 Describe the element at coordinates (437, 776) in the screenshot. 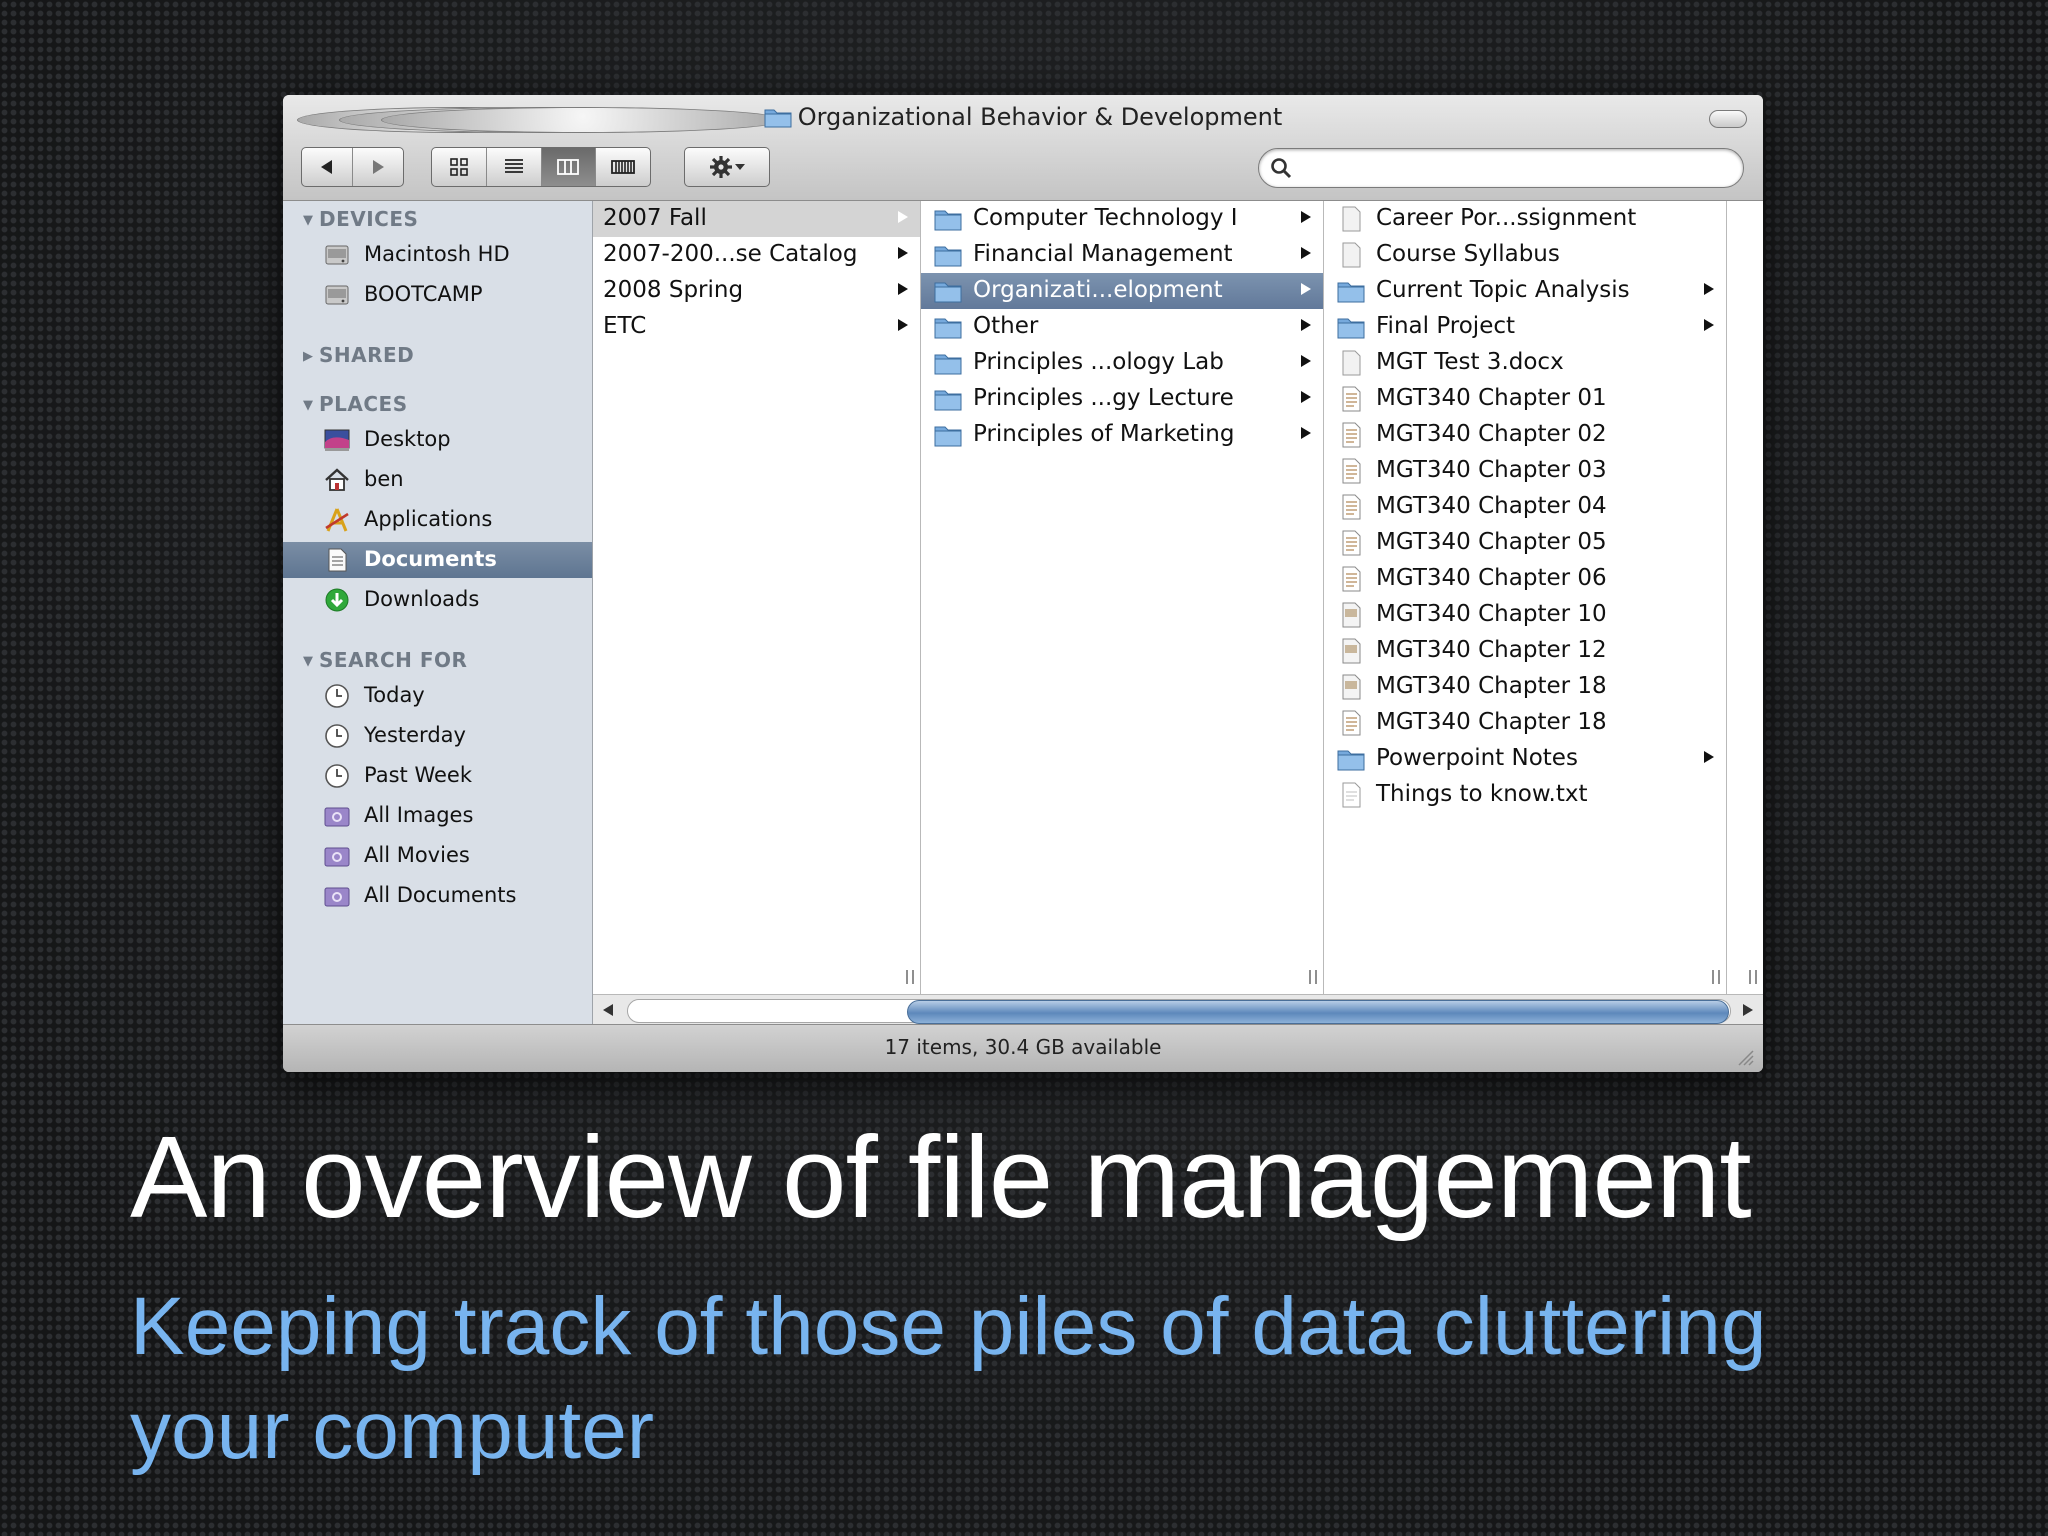

I see `sidebar-item-past-week: Past Week` at that location.